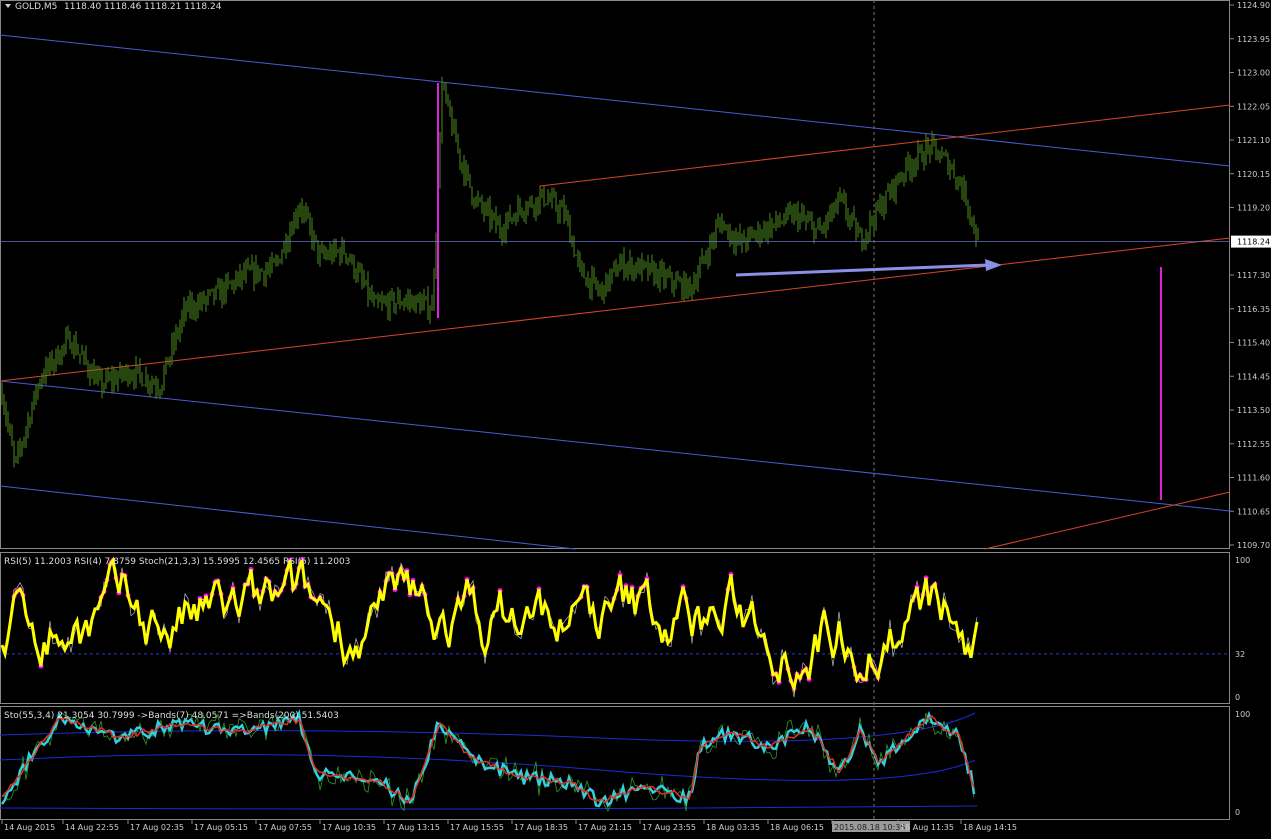  Describe the element at coordinates (1107, 520) in the screenshot. I see `channel-bottom-red-line` at that location.